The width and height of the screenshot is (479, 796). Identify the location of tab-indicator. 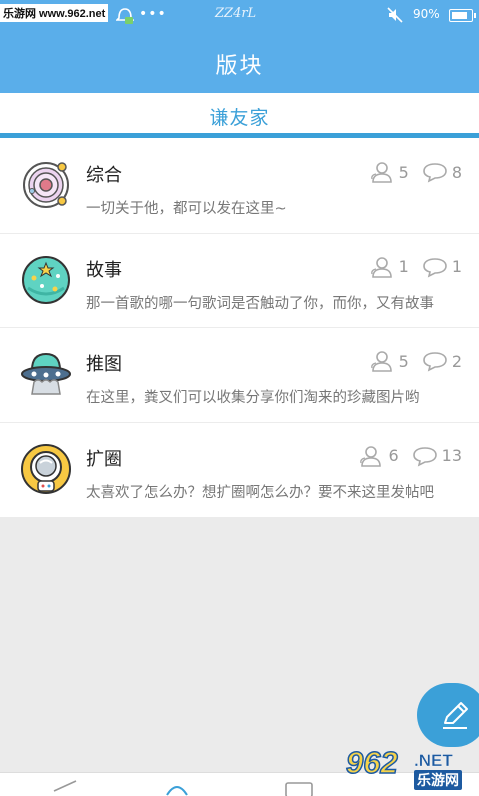
(239, 135).